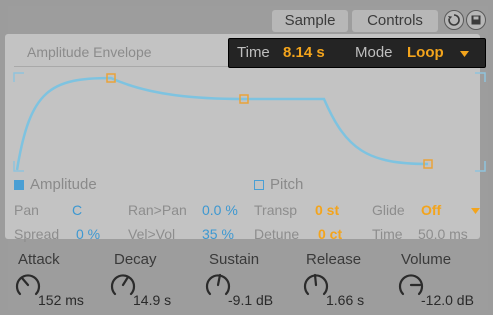 This screenshot has width=493, height=315. I want to click on pitch-checkbox, so click(259, 185).